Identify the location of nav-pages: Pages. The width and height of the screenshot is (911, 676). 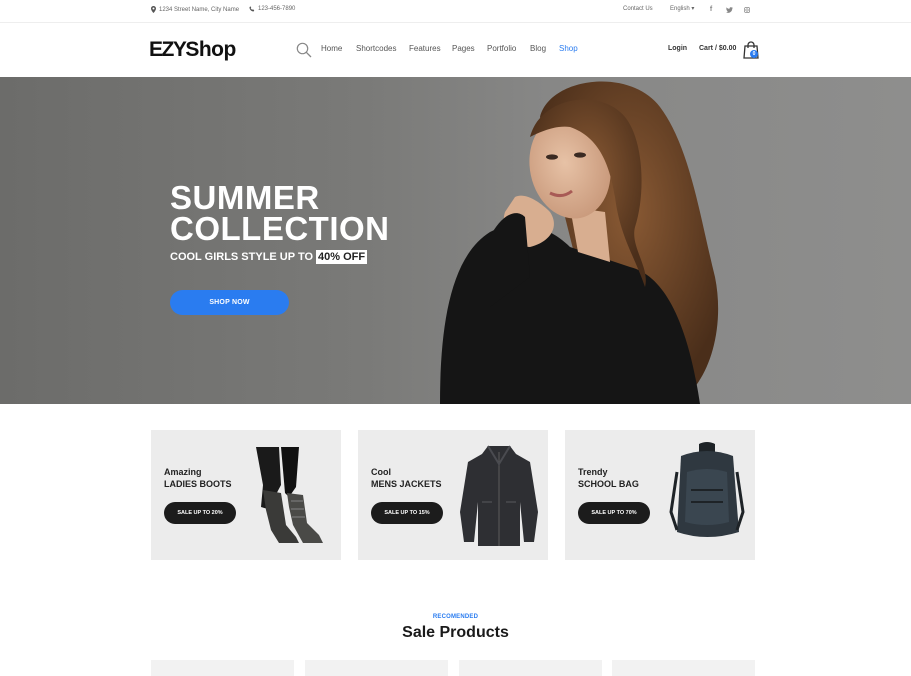
(469, 49).